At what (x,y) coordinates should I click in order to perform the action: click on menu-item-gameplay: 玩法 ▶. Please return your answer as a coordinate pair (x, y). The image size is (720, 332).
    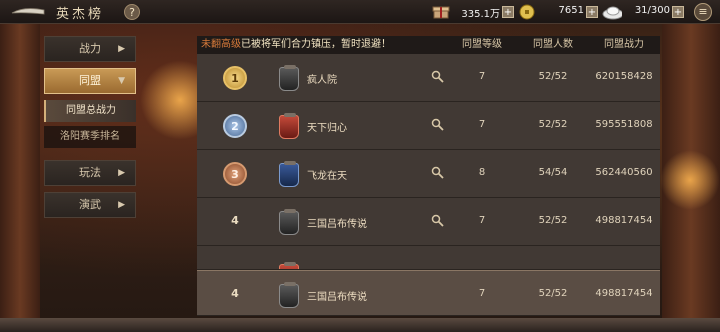
    Looking at the image, I should click on (90, 173).